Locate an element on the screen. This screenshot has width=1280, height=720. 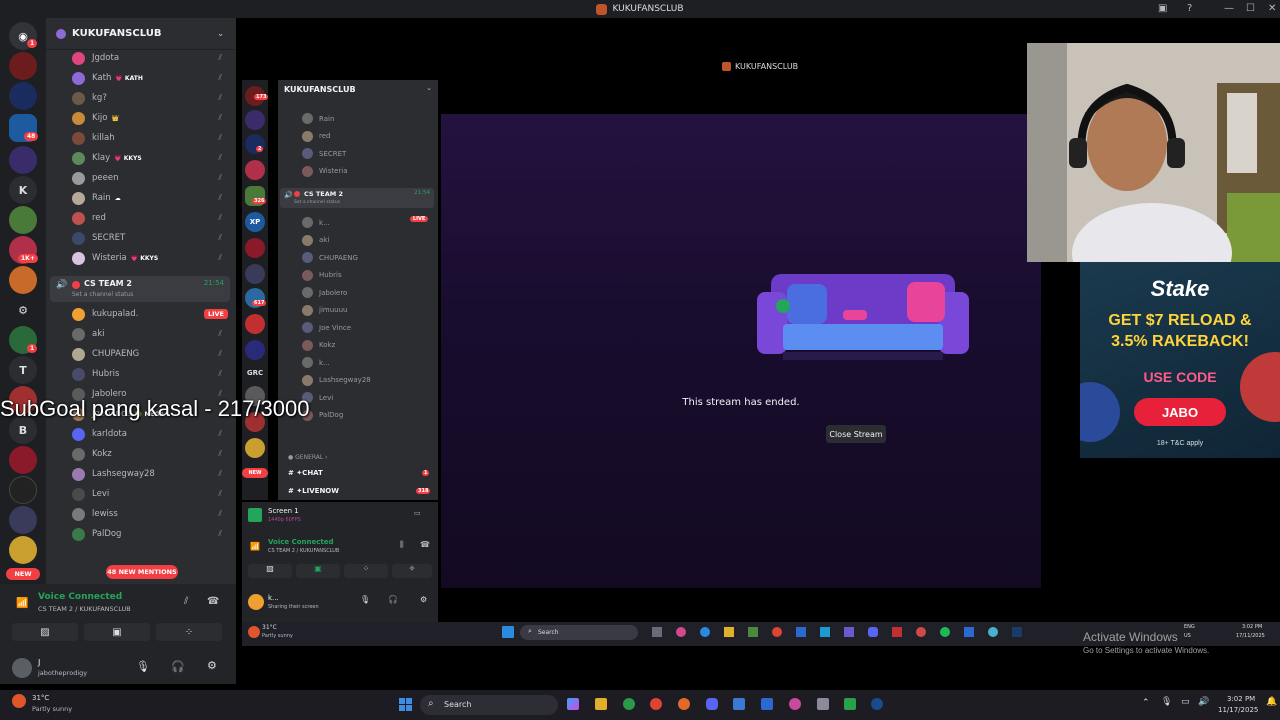
start-icon is located at coordinates (508, 632).